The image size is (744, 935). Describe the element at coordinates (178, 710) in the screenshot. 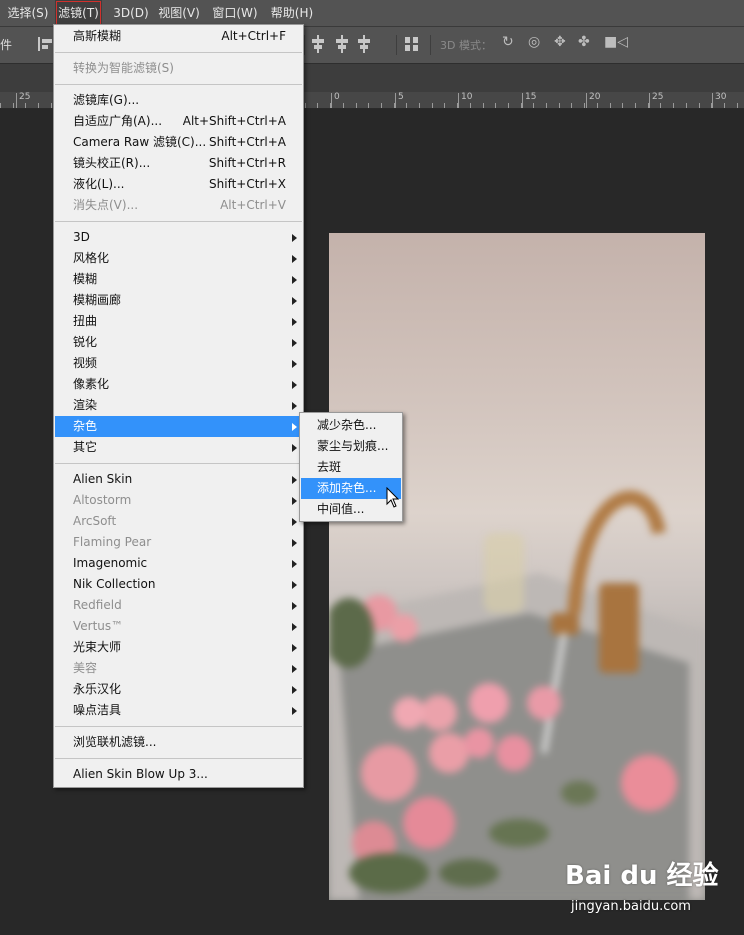

I see `filter-menu-item: 噪点洁具` at that location.